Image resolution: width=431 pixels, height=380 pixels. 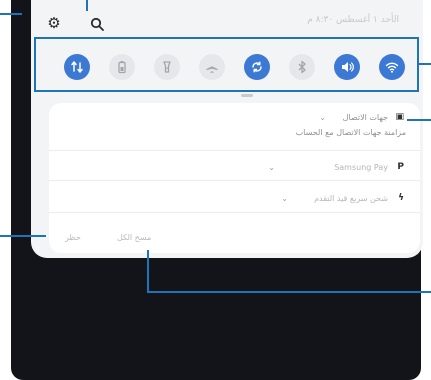 I want to click on sound-toggle, so click(x=347, y=67).